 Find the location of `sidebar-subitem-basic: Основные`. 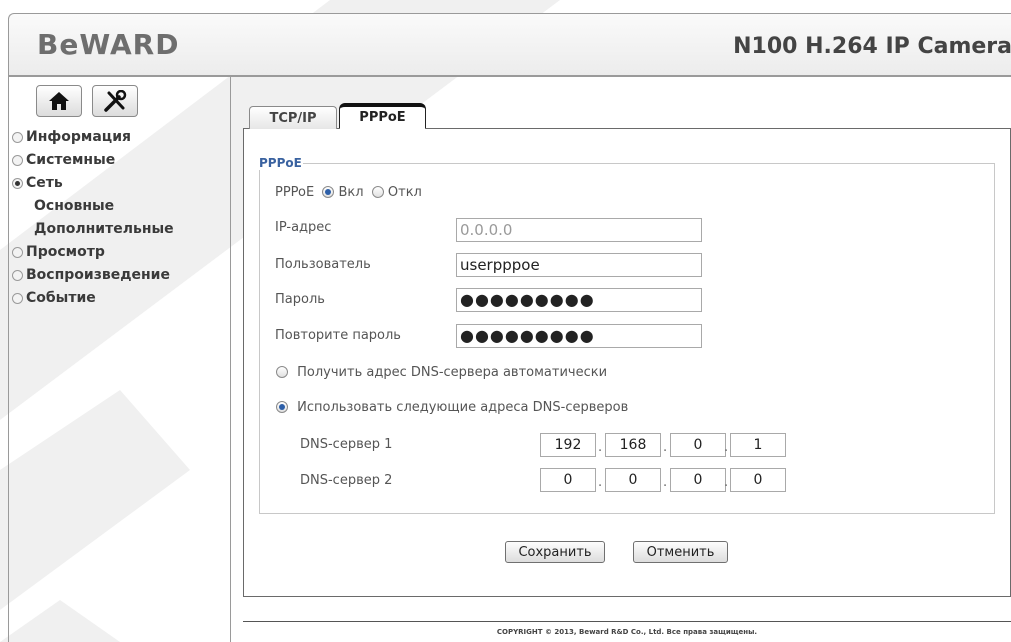

sidebar-subitem-basic: Основные is located at coordinates (93, 206).